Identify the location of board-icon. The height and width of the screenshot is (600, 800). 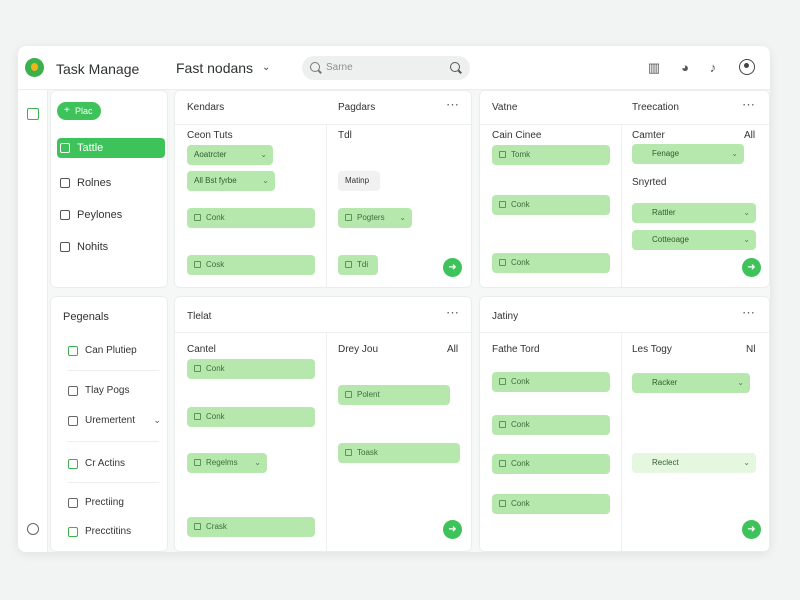
(33, 114).